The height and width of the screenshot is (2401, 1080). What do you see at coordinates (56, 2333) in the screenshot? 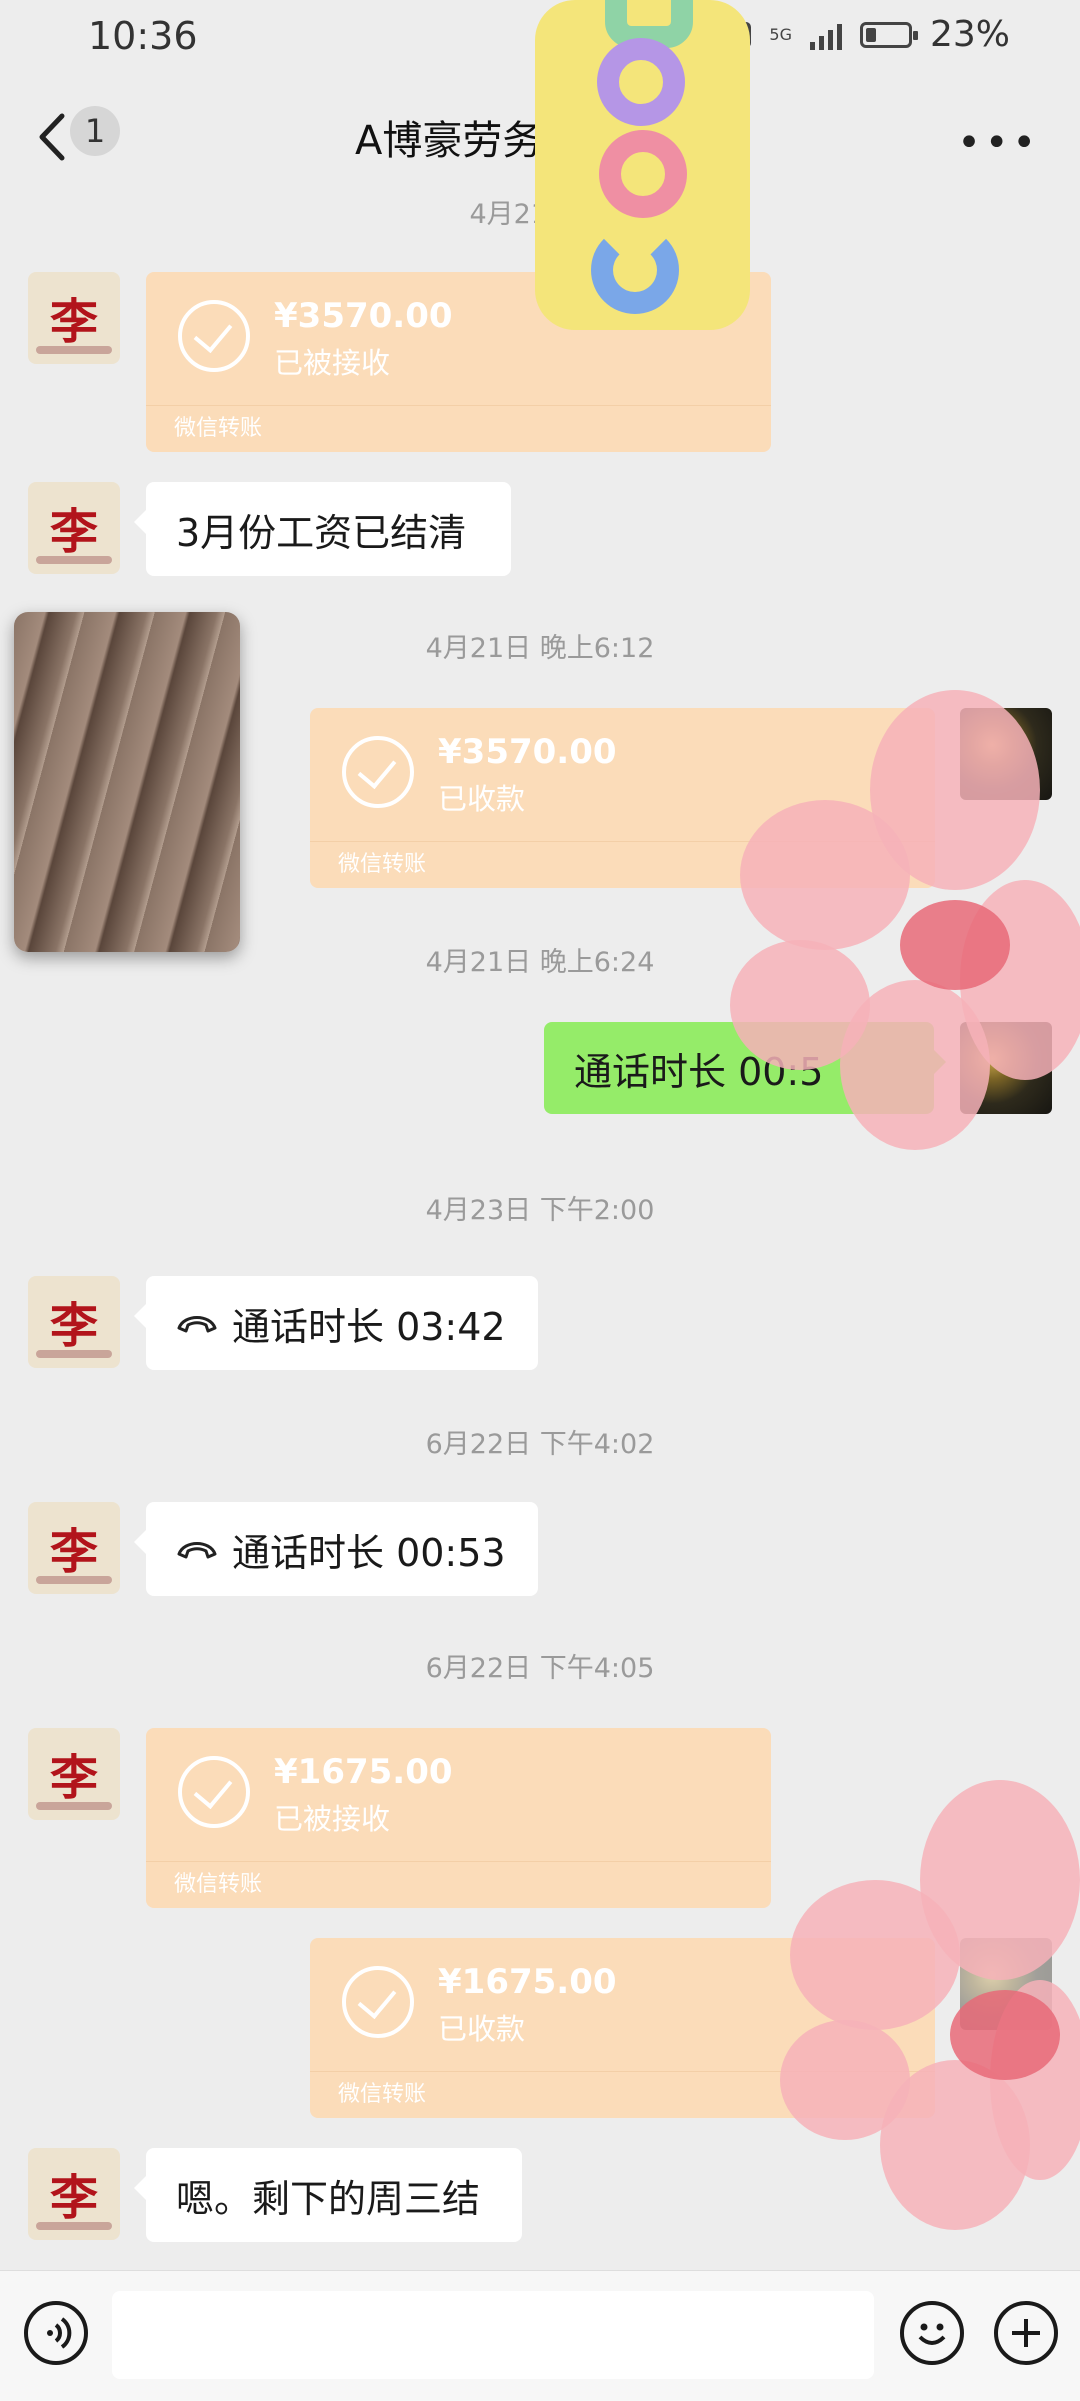
I see `voice-input-icon` at bounding box center [56, 2333].